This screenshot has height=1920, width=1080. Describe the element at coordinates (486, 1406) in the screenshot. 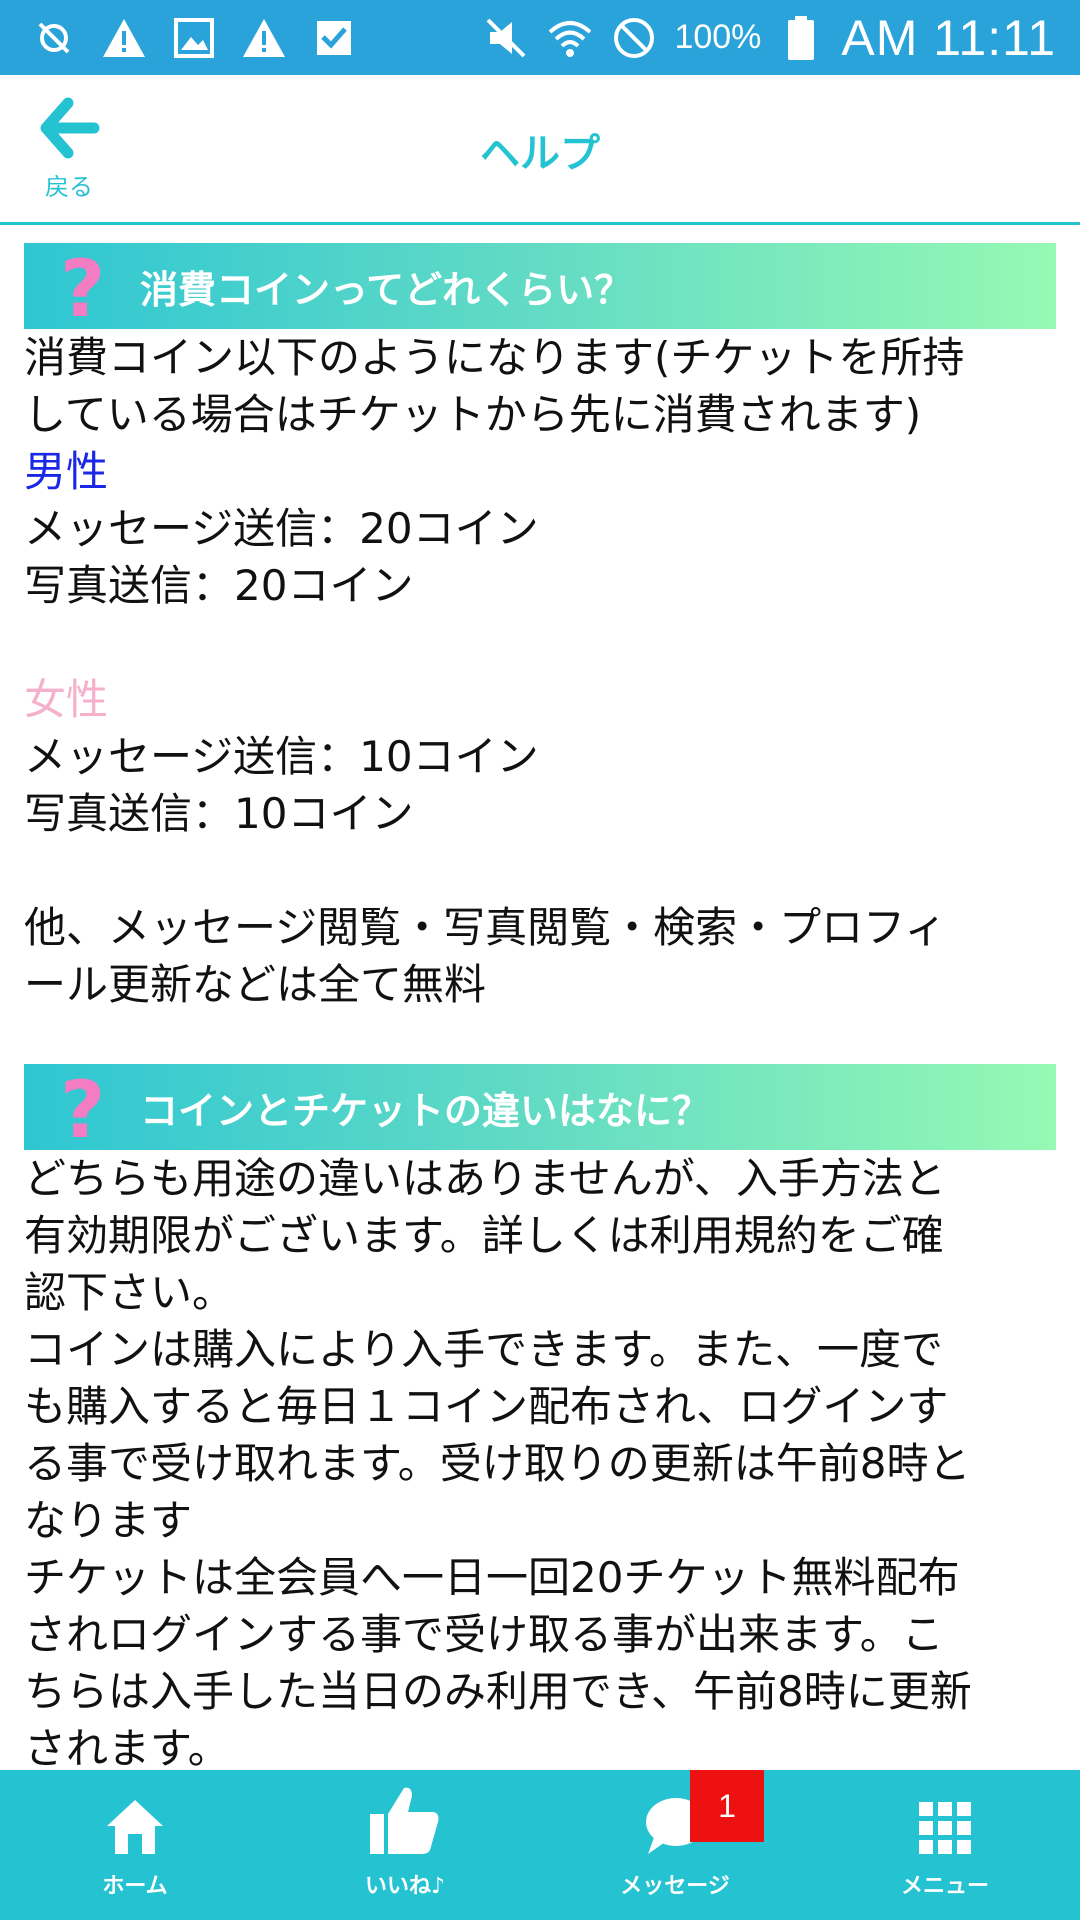

I see `answer-line: も購入すると毎日１コイン配布され、ログインす` at that location.